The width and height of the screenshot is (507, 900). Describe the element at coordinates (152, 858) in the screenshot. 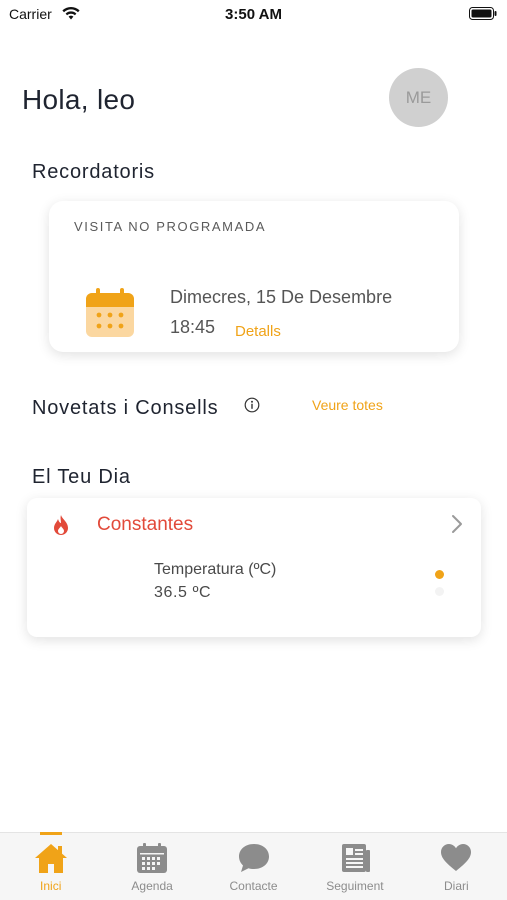

I see `calendar-grid-icon` at that location.